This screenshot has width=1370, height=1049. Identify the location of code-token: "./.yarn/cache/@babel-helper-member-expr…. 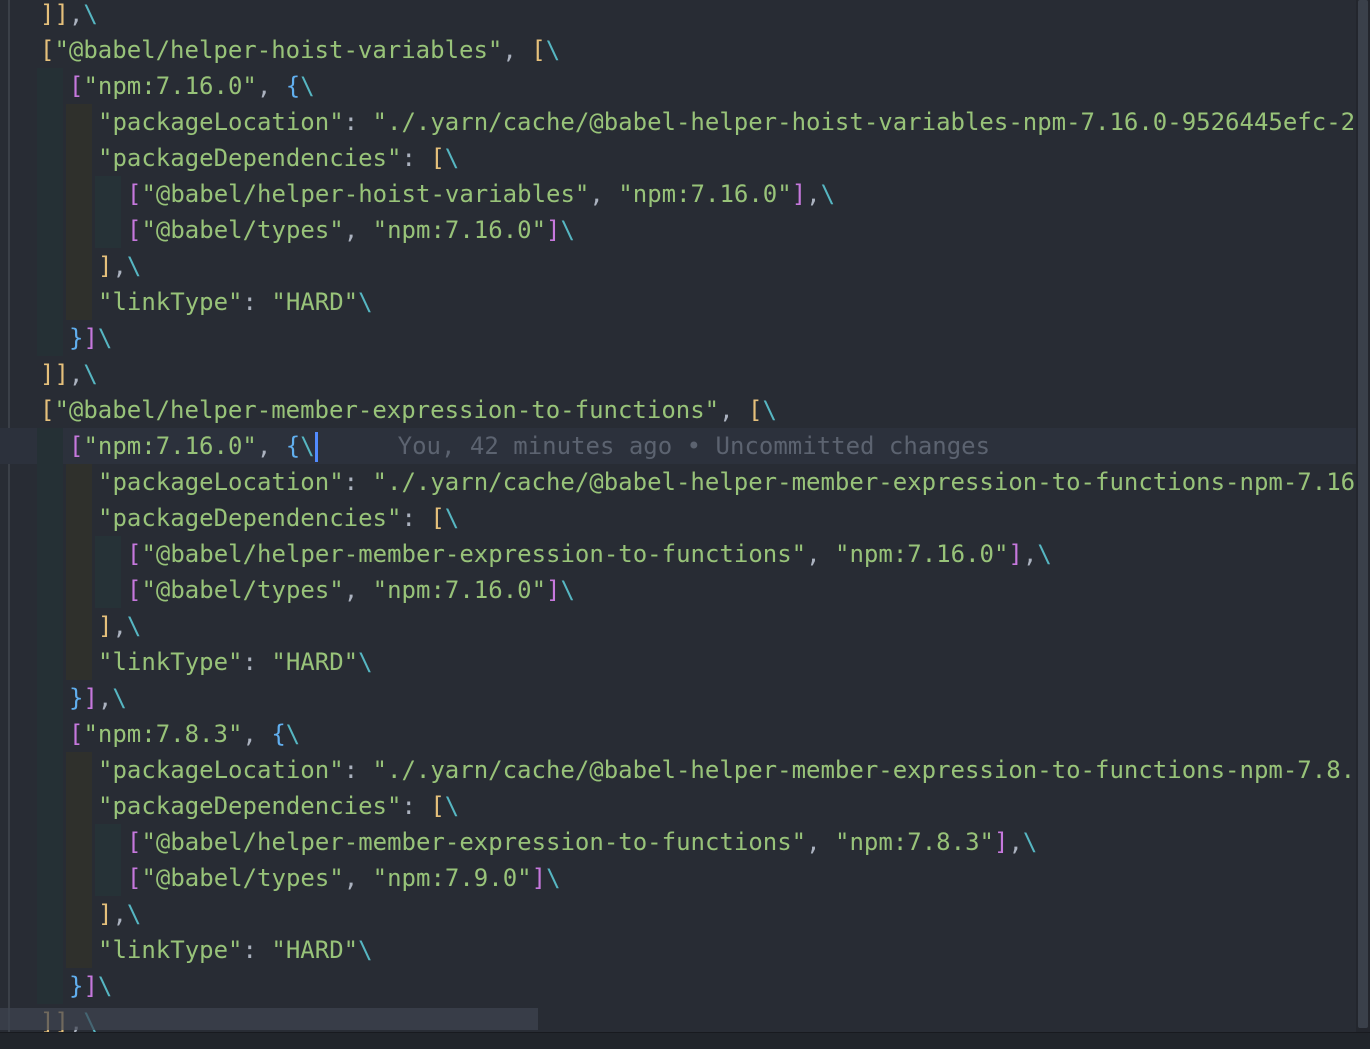
(871, 770).